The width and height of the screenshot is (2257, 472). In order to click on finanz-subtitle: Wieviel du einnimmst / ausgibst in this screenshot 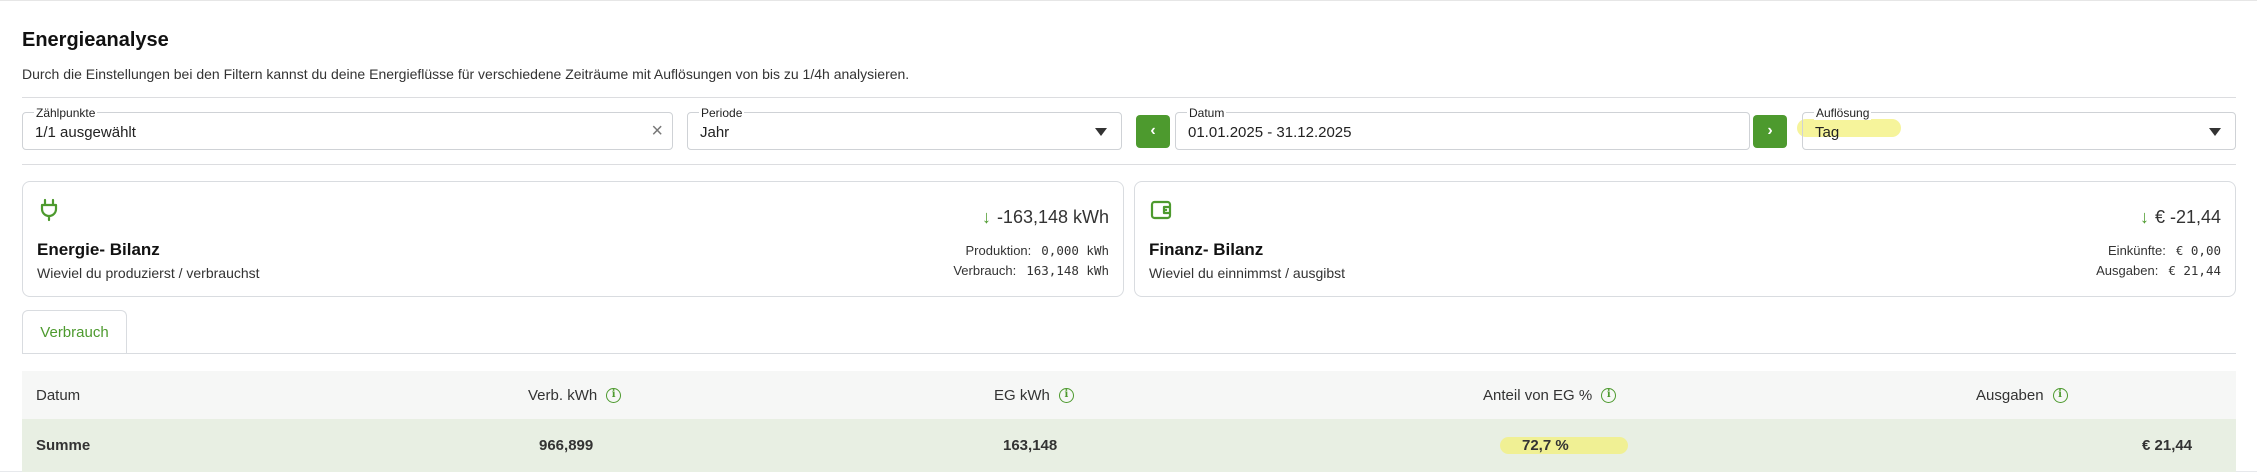, I will do `click(1247, 273)`.